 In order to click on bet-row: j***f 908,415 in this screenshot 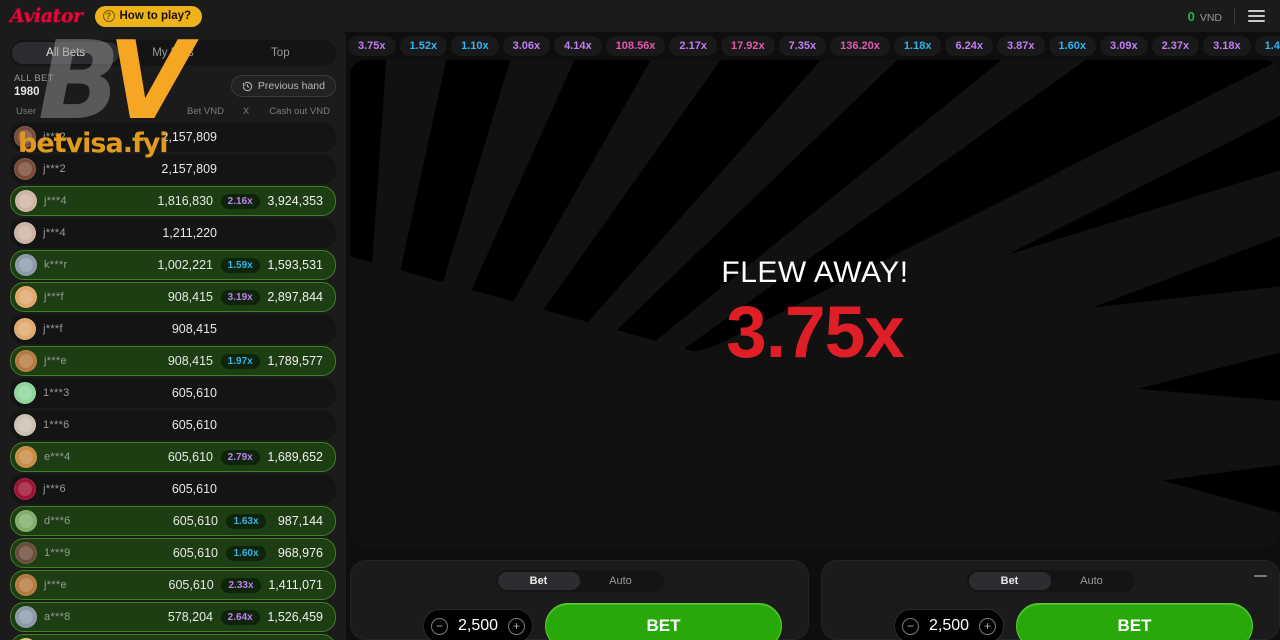, I will do `click(173, 329)`.